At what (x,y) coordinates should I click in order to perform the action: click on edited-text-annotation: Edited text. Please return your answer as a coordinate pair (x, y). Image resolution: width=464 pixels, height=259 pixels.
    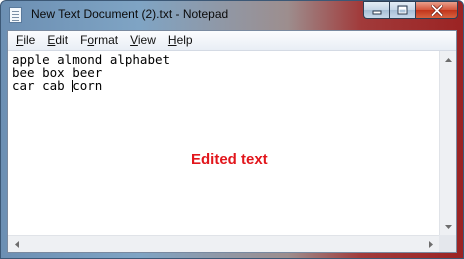
    Looking at the image, I should click on (229, 159).